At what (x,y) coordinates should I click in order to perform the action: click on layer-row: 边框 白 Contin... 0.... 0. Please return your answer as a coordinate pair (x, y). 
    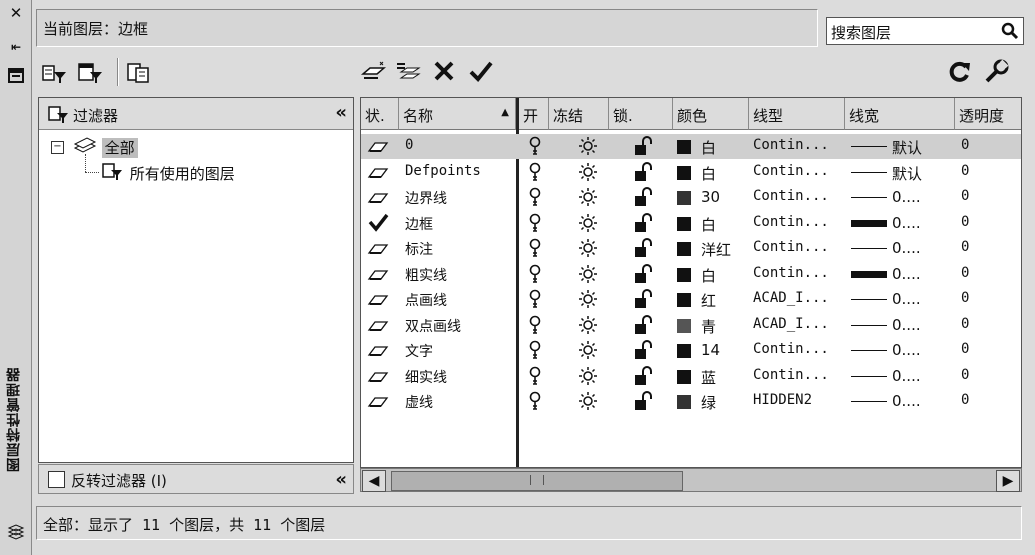
    Looking at the image, I should click on (691, 224).